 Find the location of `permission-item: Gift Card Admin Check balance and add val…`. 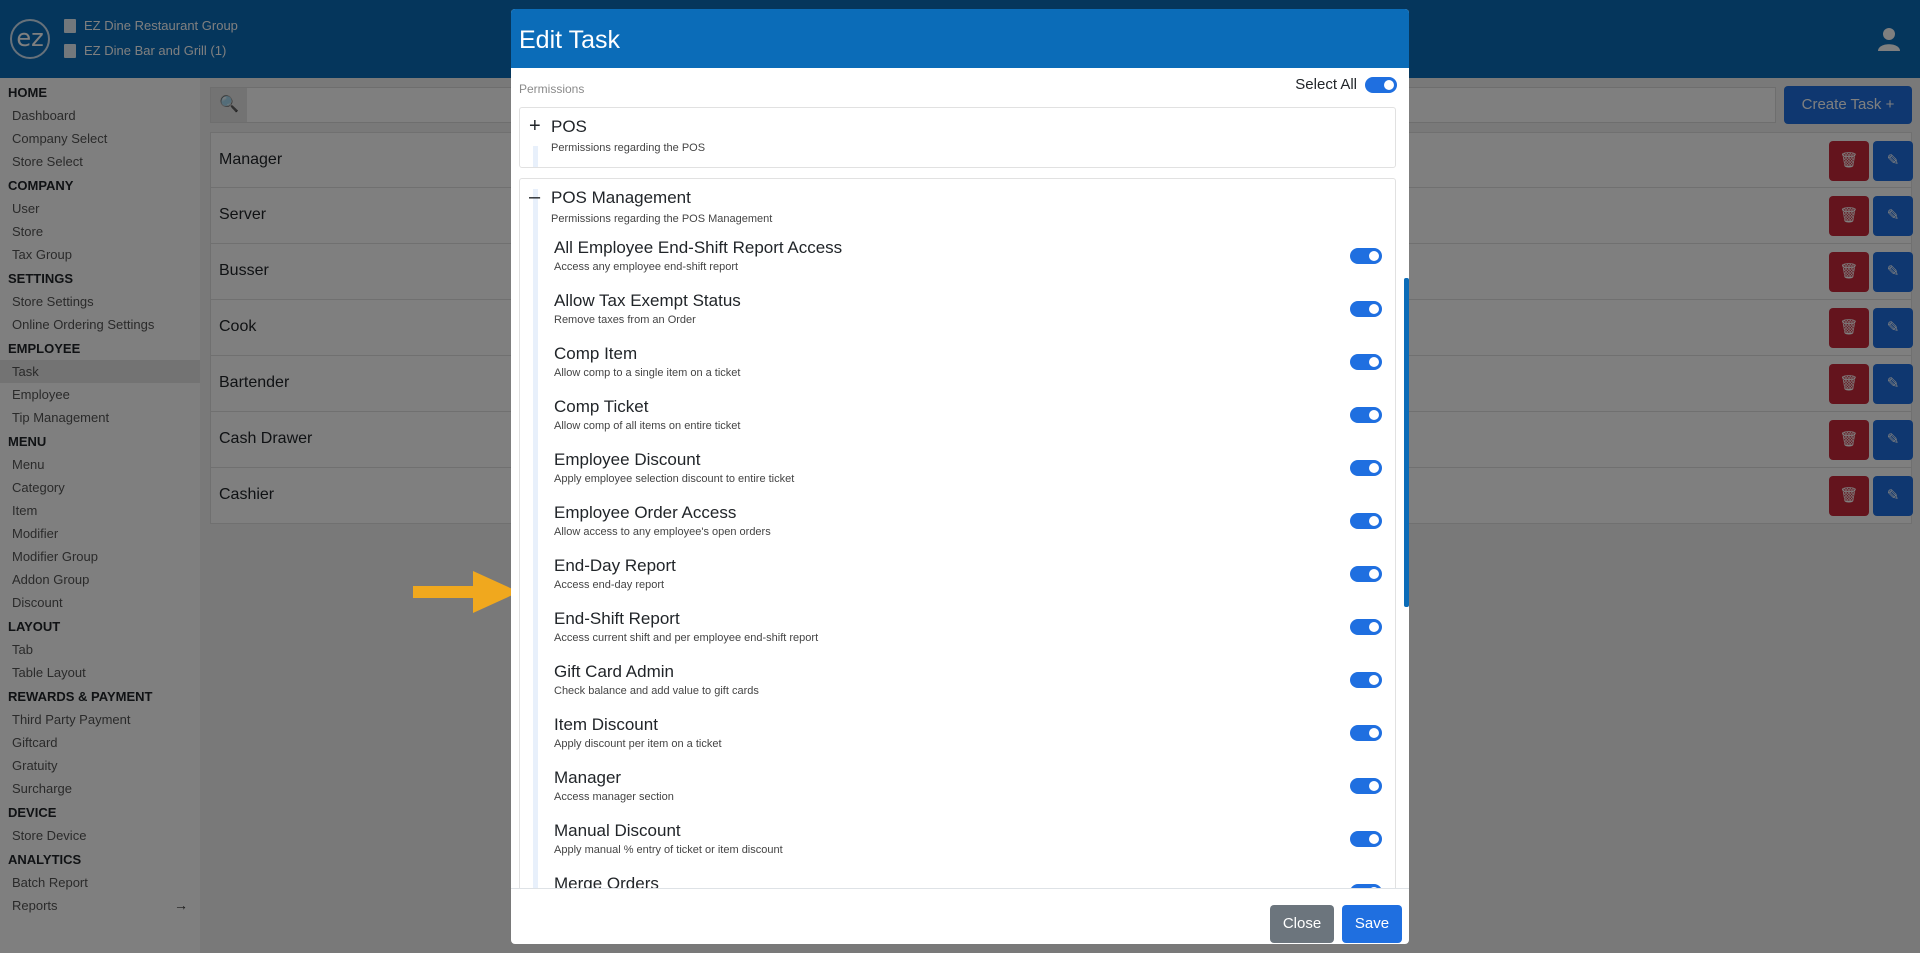

permission-item: Gift Card Admin Check balance and add val… is located at coordinates (969, 688).